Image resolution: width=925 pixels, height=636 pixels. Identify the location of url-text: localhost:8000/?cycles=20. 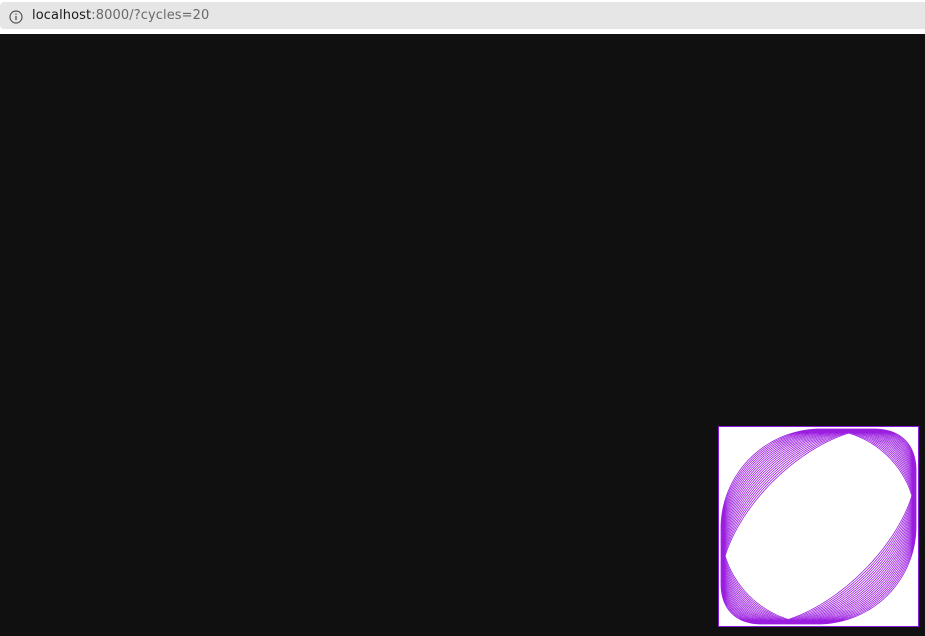
(120, 15).